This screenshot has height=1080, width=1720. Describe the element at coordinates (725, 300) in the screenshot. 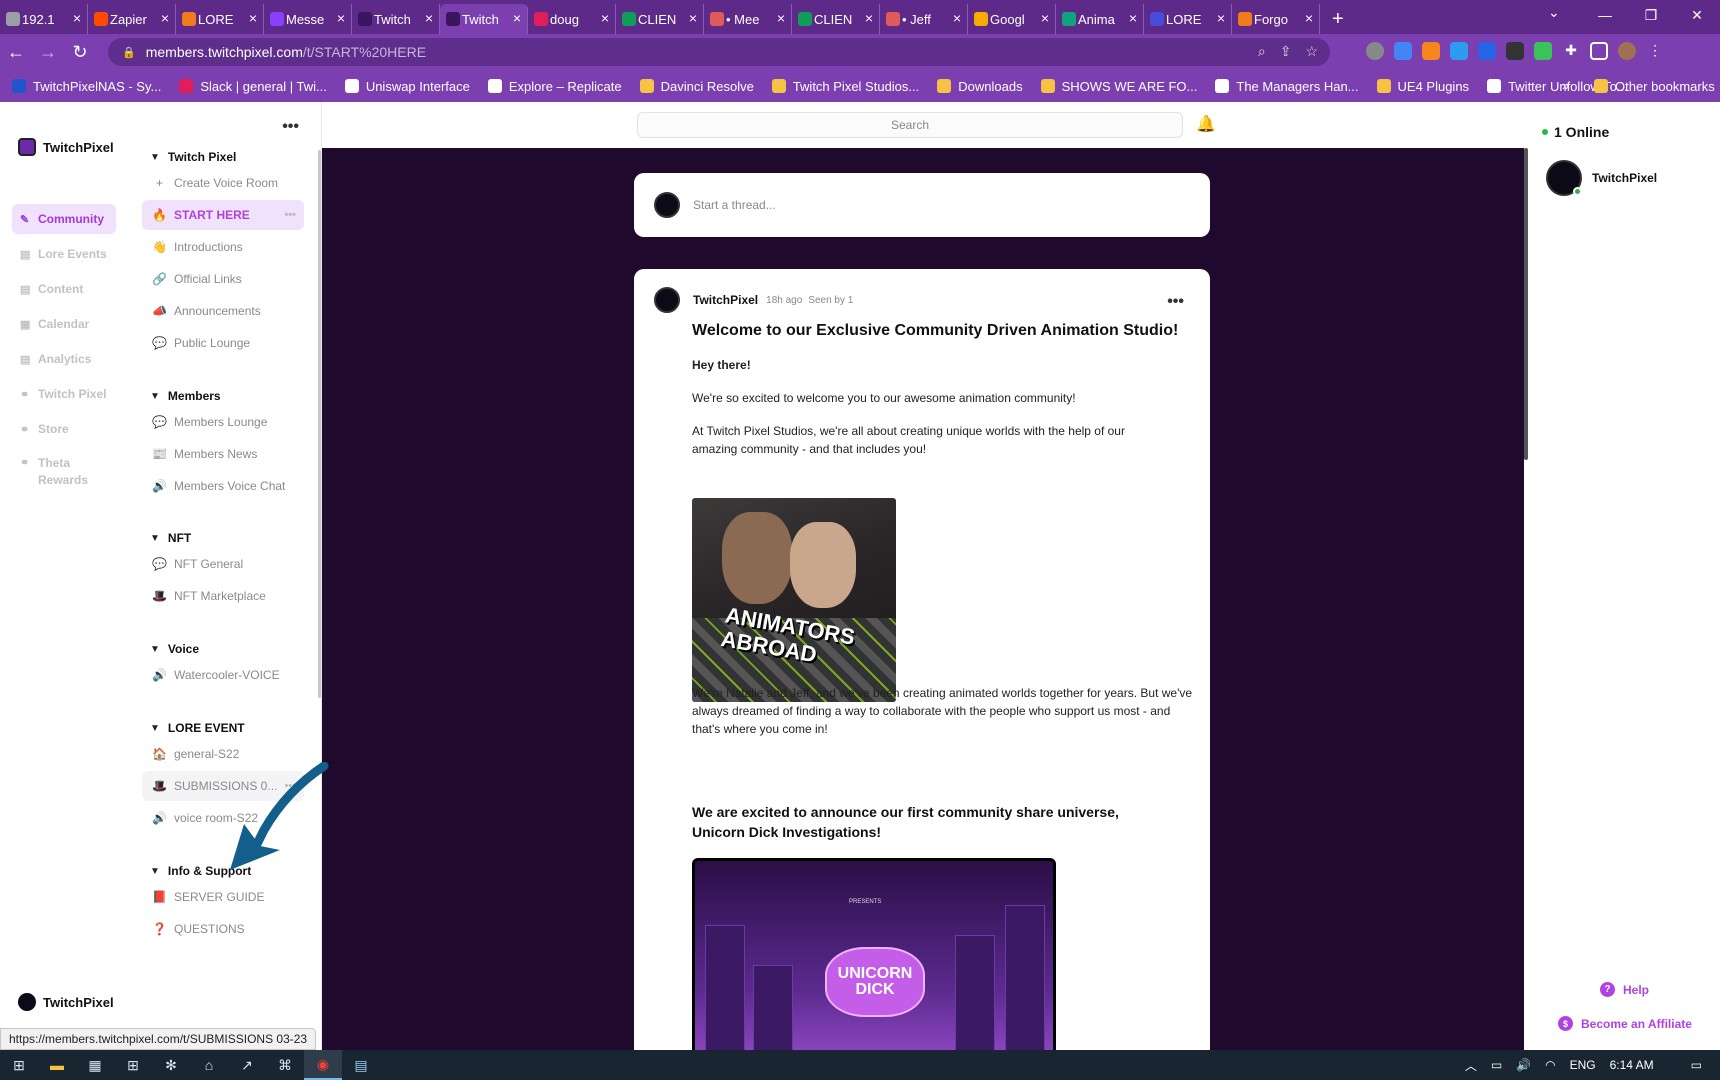

I see `post-author: TwitchPixel` at that location.